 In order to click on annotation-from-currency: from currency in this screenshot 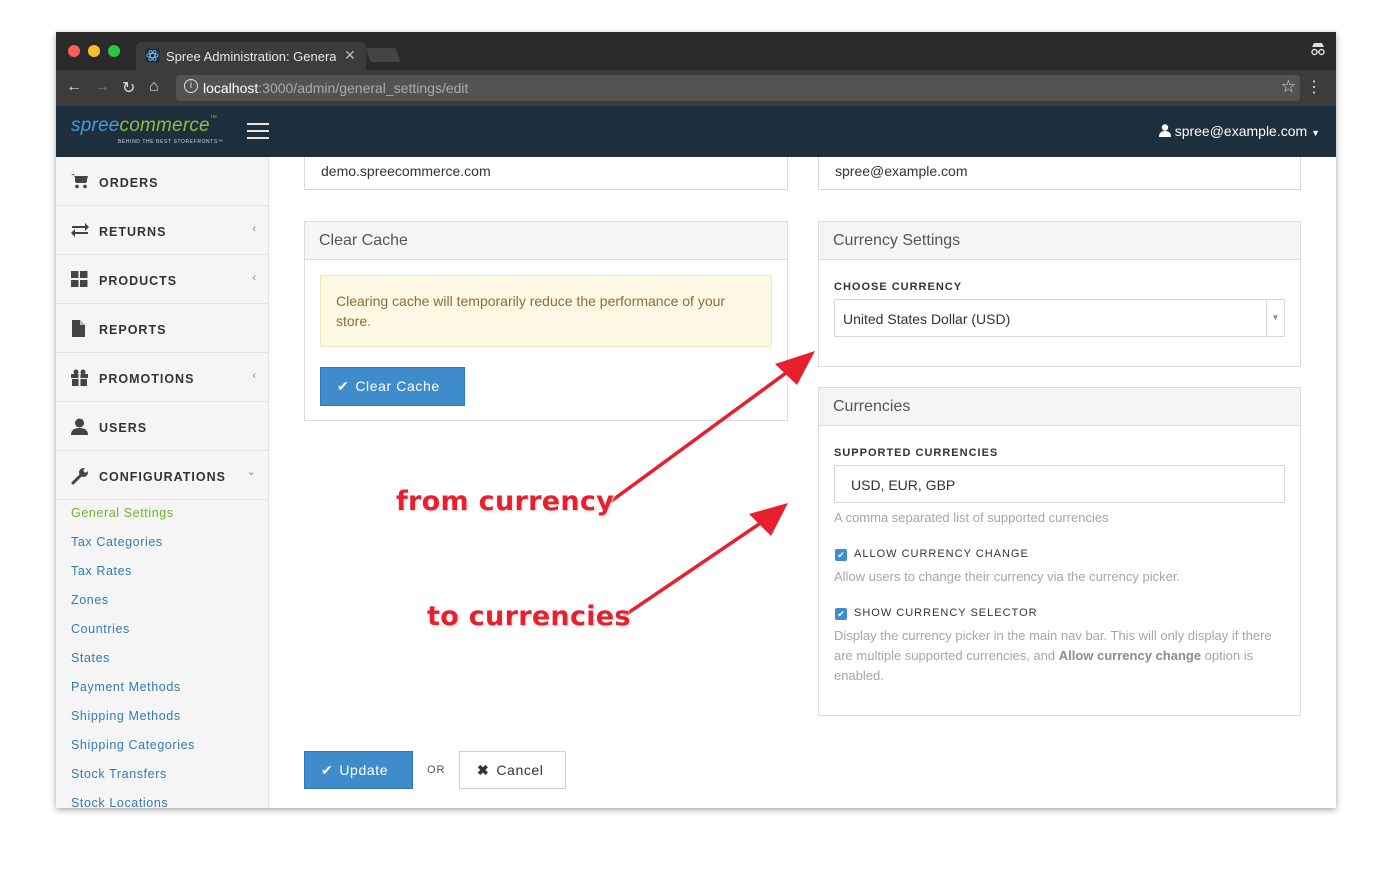, I will do `click(505, 501)`.